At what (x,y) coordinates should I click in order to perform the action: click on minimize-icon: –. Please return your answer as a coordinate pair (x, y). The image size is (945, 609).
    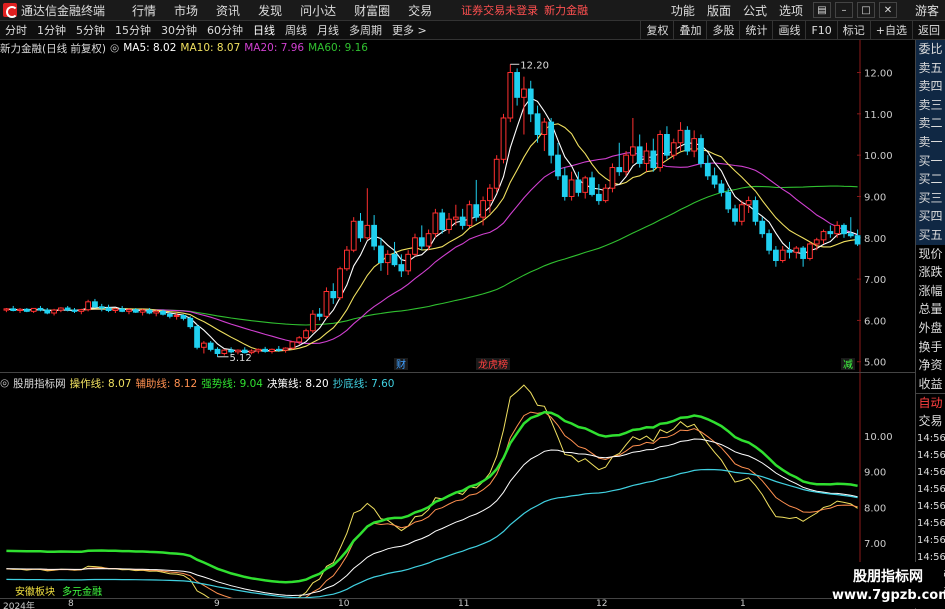
    Looking at the image, I should click on (843, 10).